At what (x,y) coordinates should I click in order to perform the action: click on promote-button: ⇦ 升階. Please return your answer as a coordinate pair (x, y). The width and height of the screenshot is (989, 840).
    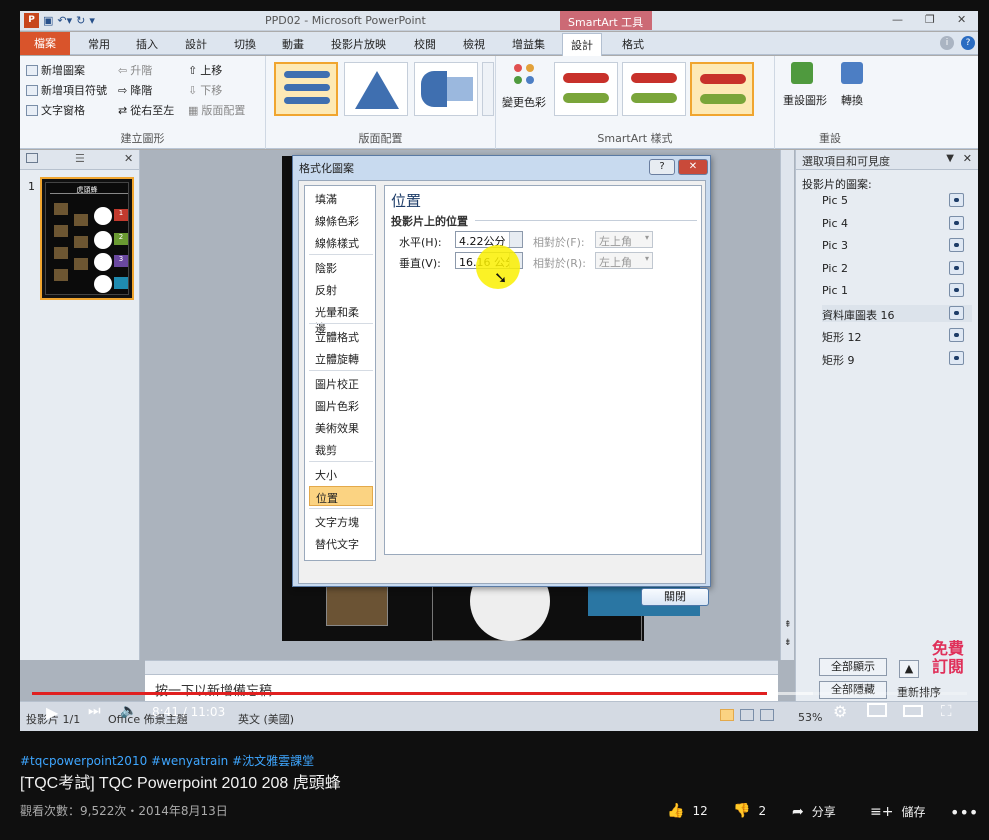
    Looking at the image, I should click on (135, 70).